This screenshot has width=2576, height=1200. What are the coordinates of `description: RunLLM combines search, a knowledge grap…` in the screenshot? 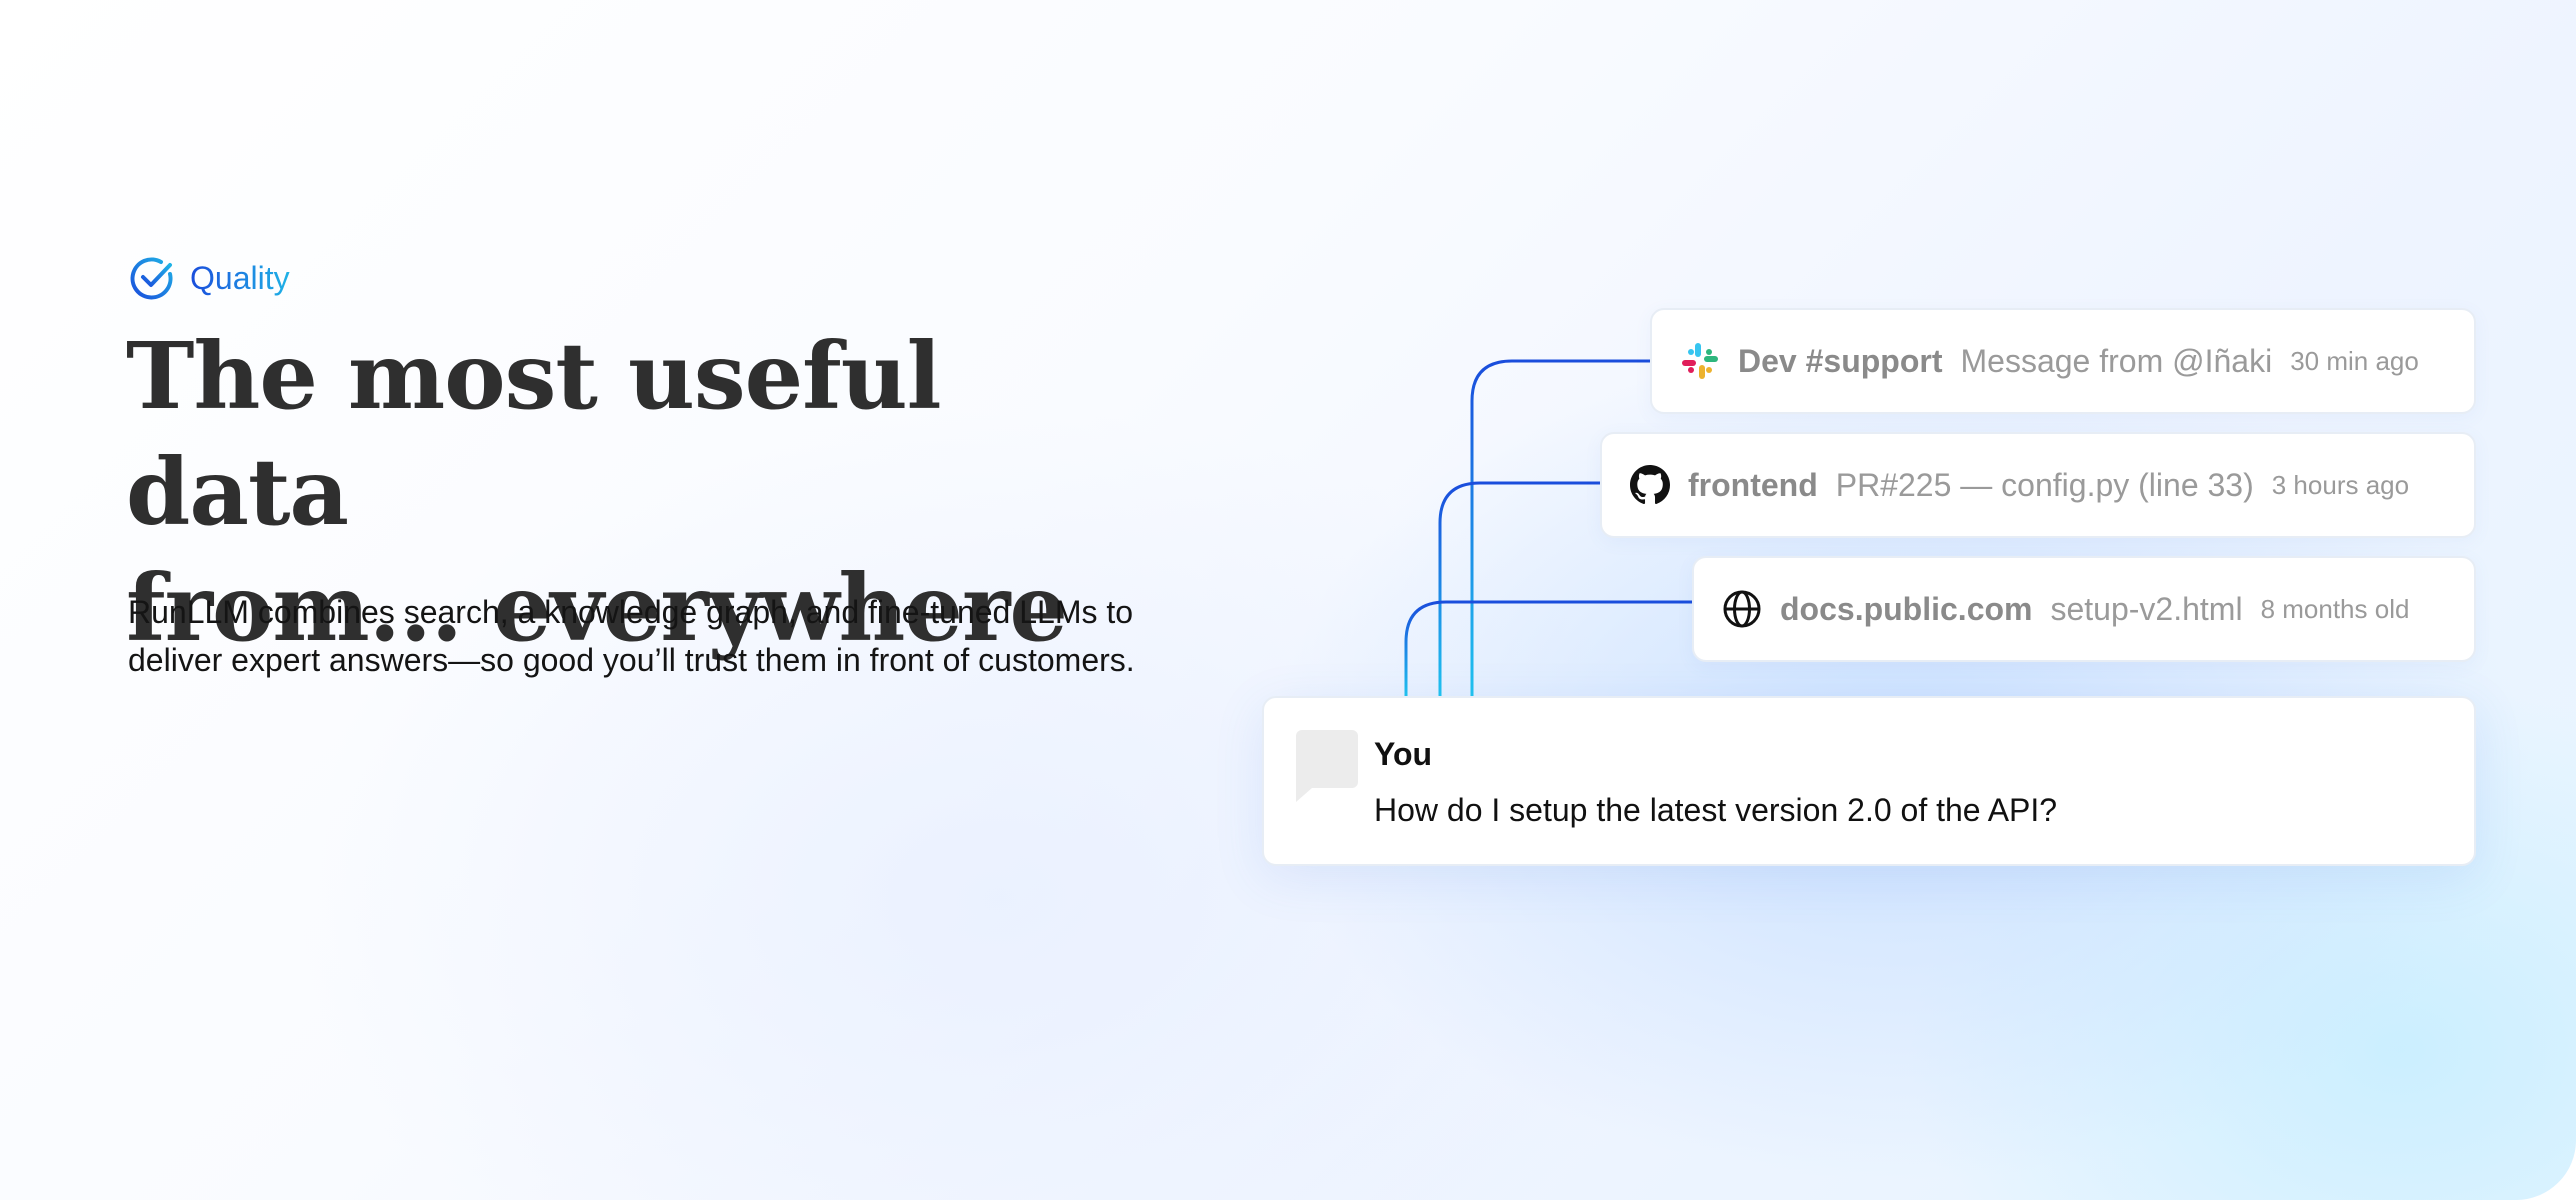 It's located at (631, 636).